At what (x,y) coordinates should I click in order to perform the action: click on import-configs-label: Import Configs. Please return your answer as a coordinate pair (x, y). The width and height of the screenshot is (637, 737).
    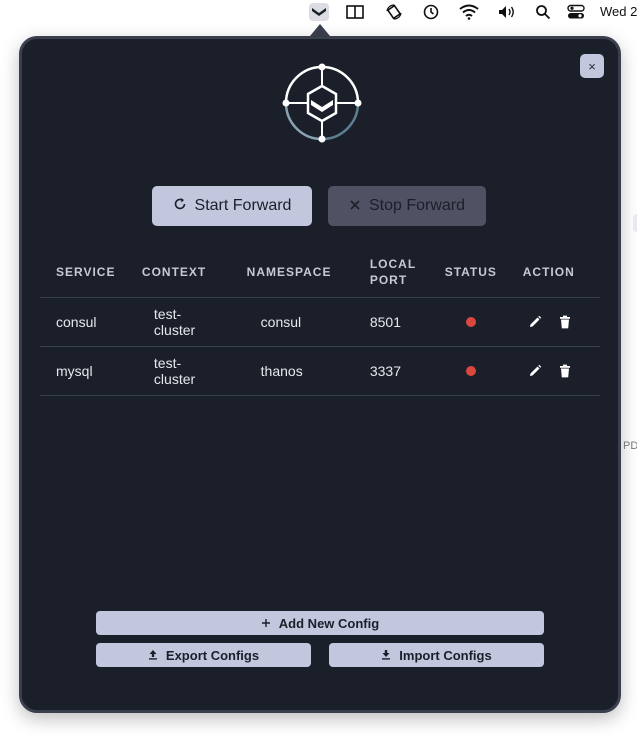
    Looking at the image, I should click on (445, 655).